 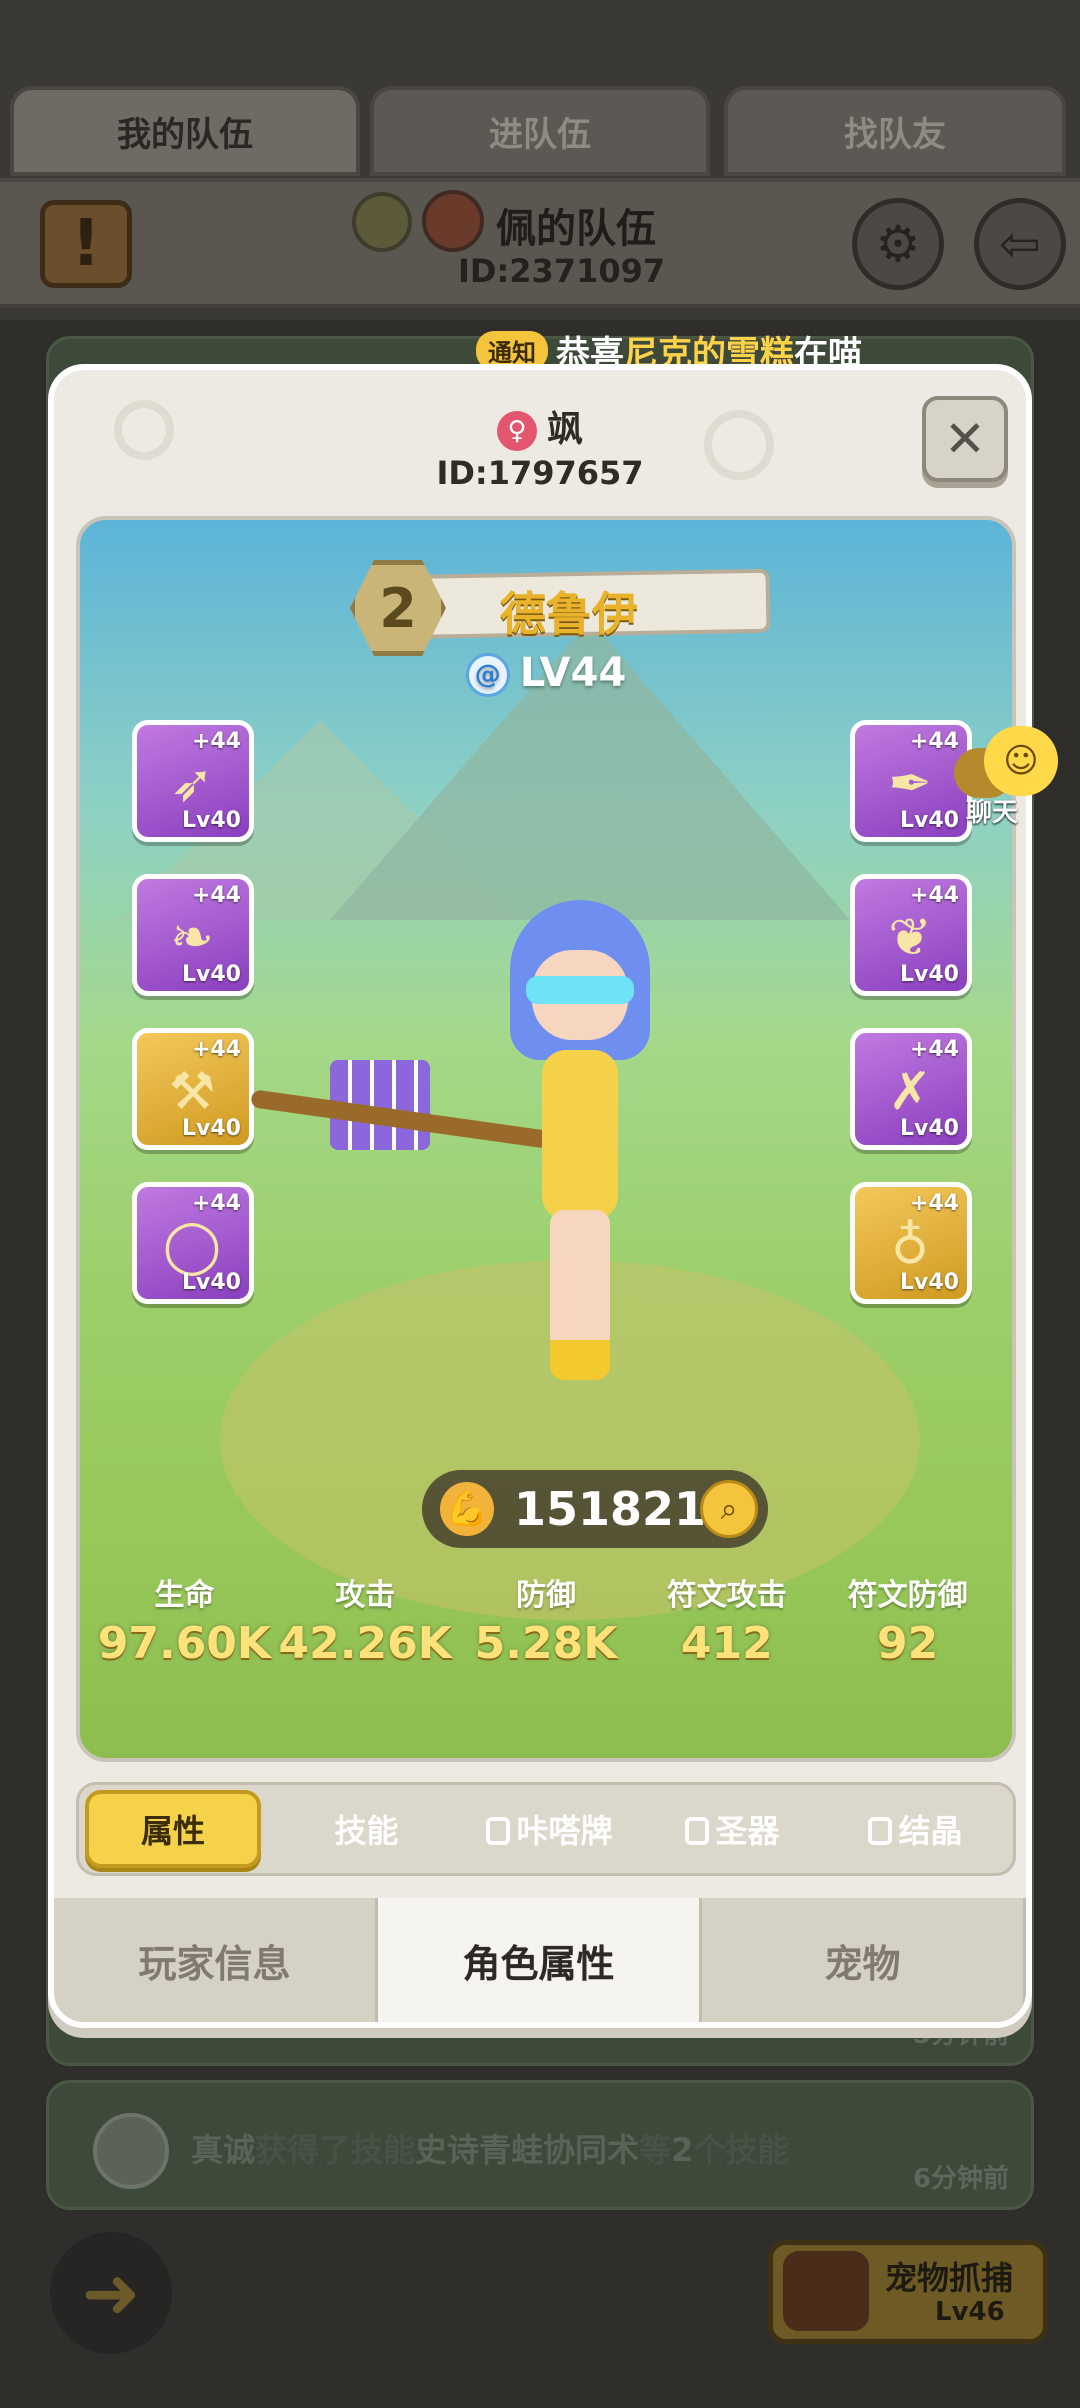 I want to click on stat-label: 生命, so click(x=184, y=1595).